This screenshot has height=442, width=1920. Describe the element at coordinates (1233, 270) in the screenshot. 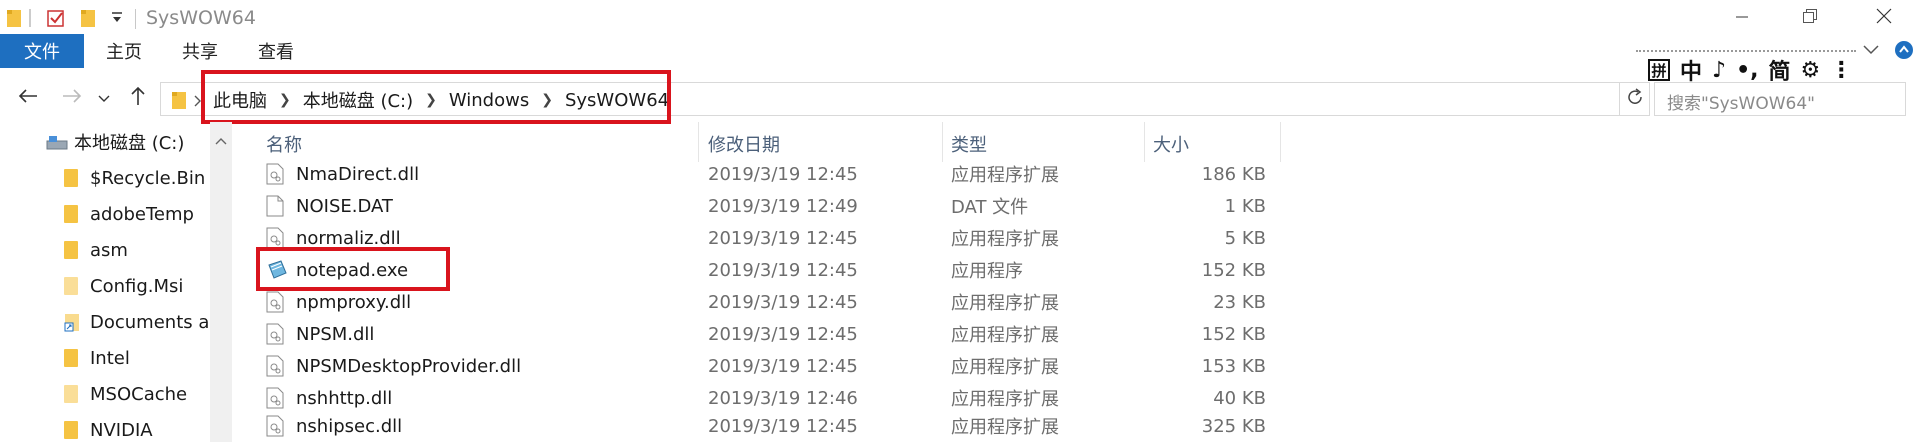

I see `file-size: 152 KB` at that location.